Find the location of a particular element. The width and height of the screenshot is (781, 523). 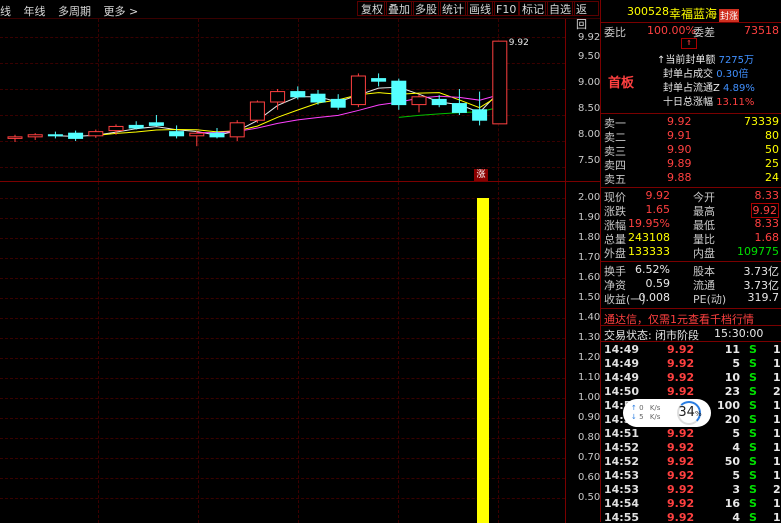

volume-tick: 1.80 is located at coordinates (589, 237).